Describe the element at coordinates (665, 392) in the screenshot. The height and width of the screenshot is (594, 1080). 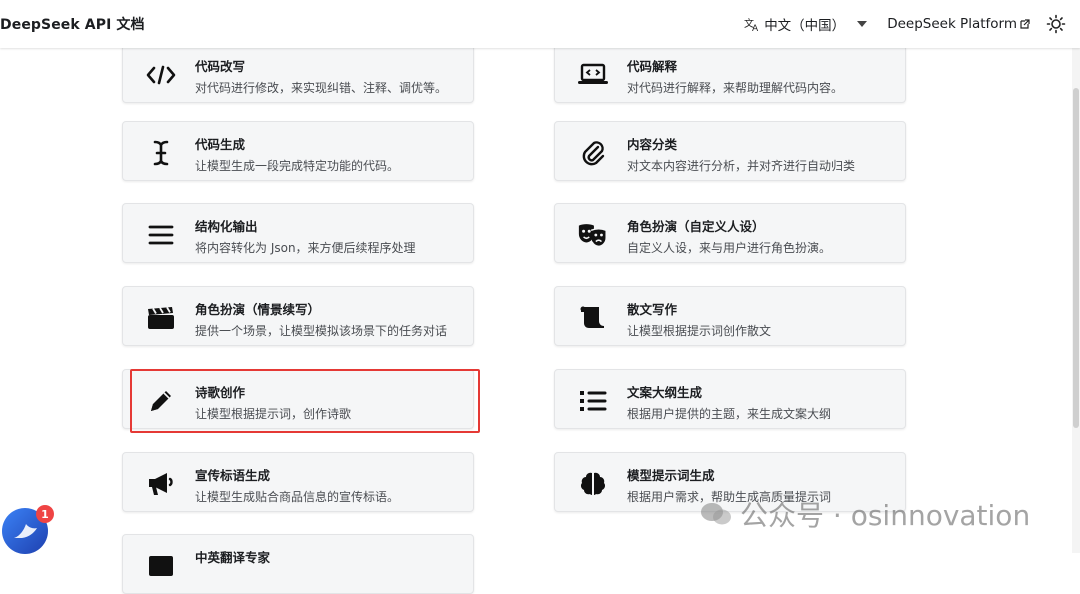
I see `card-title: 文案大纲生成` at that location.